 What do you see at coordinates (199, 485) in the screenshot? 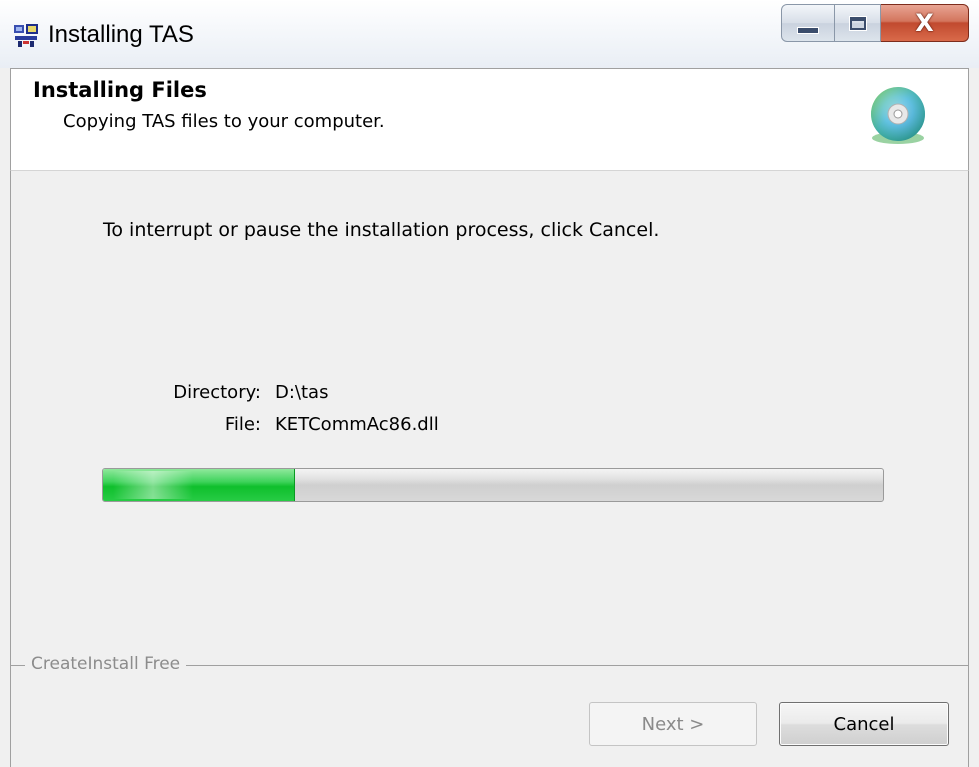
I see `progress-fill` at bounding box center [199, 485].